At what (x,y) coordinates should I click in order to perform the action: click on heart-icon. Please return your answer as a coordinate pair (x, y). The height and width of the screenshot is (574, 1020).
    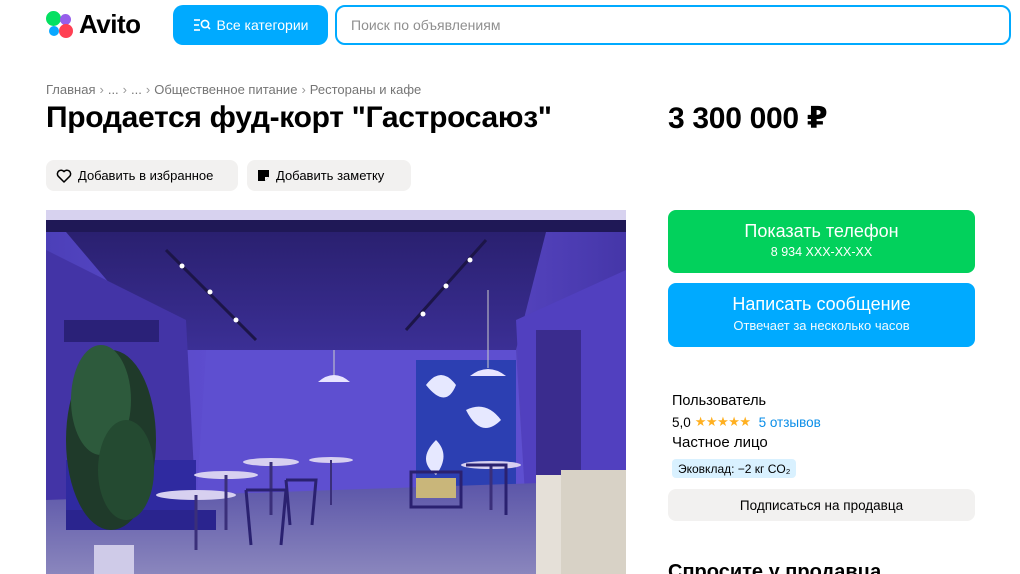
    Looking at the image, I should click on (64, 175).